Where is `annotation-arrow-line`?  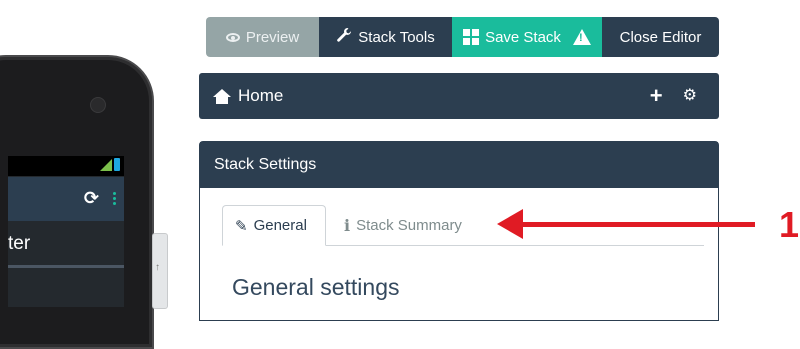 annotation-arrow-line is located at coordinates (635, 224).